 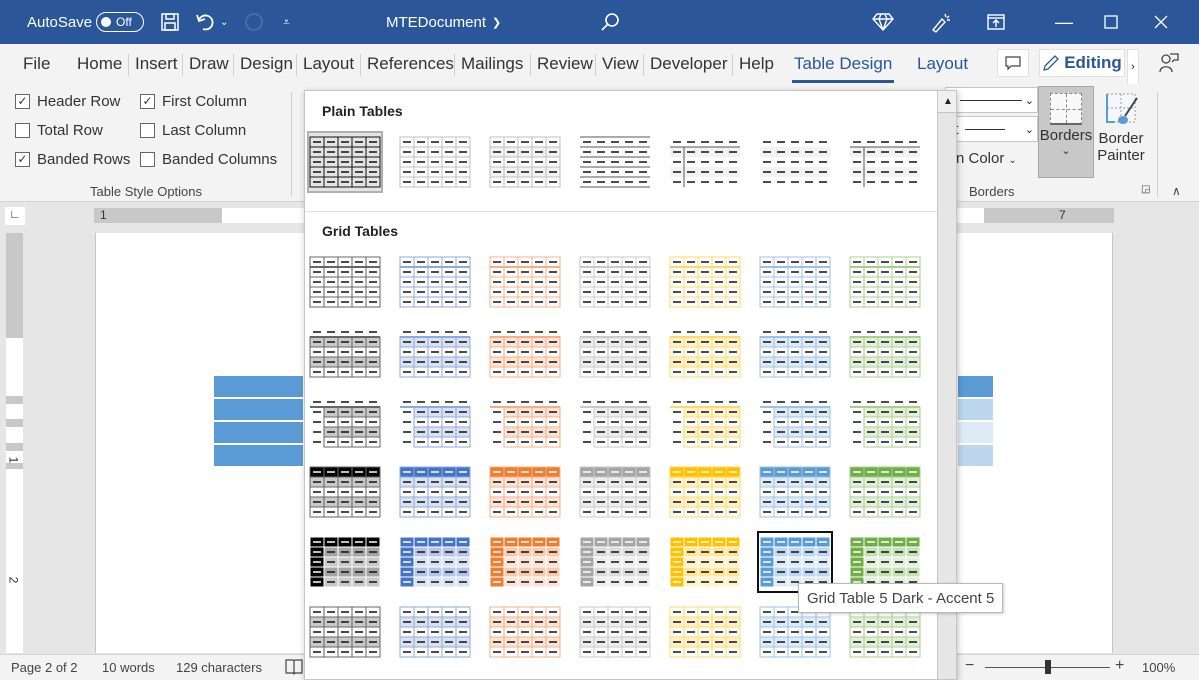 What do you see at coordinates (610, 22) in the screenshot?
I see `search-button` at bounding box center [610, 22].